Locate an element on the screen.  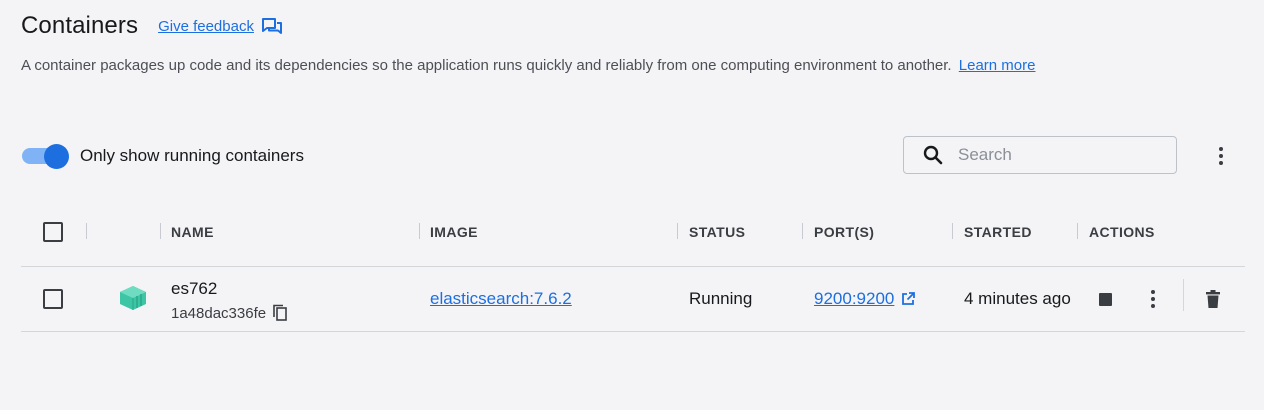
container-port: 9200:9200 is located at coordinates (865, 299).